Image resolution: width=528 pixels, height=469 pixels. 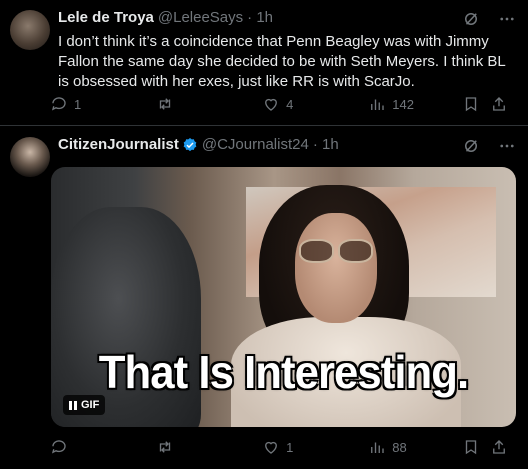 What do you see at coordinates (255, 144) in the screenshot?
I see `author-handle: @CJournalist24` at bounding box center [255, 144].